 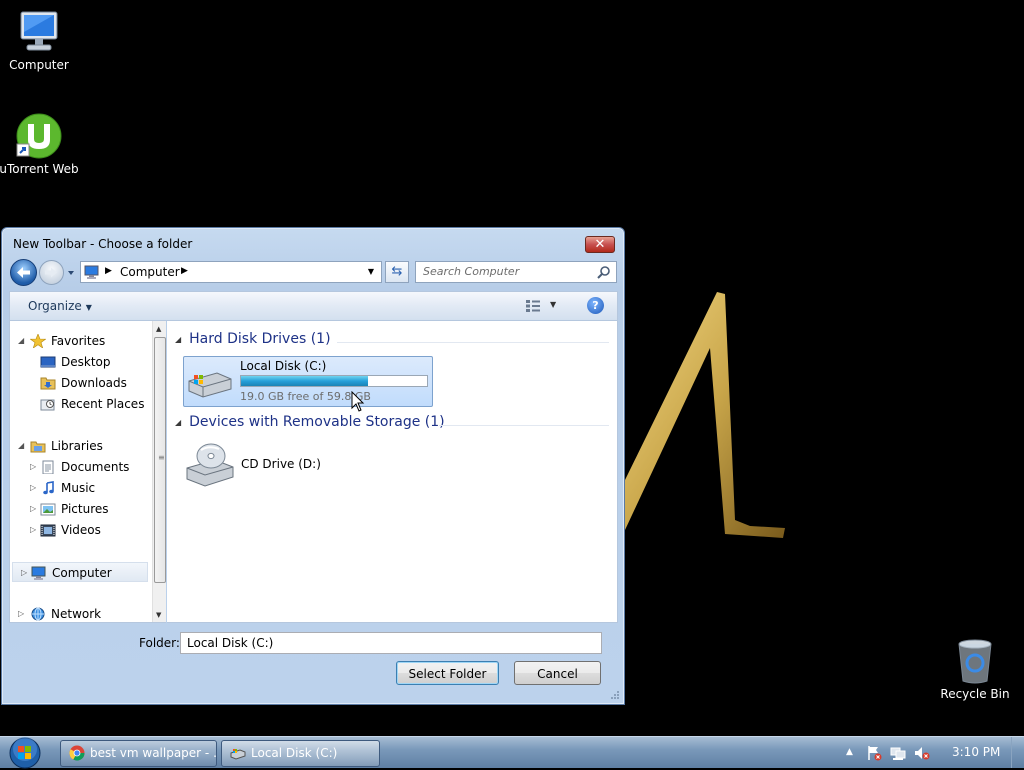 What do you see at coordinates (158, 615) in the screenshot?
I see `scroll-down-icon: ▼` at bounding box center [158, 615].